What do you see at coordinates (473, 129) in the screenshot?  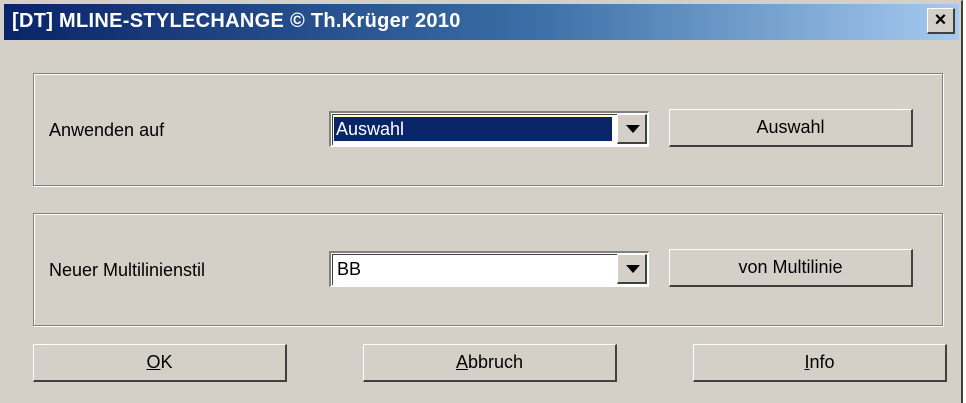 I see `apply-combo-value: Auswahl` at bounding box center [473, 129].